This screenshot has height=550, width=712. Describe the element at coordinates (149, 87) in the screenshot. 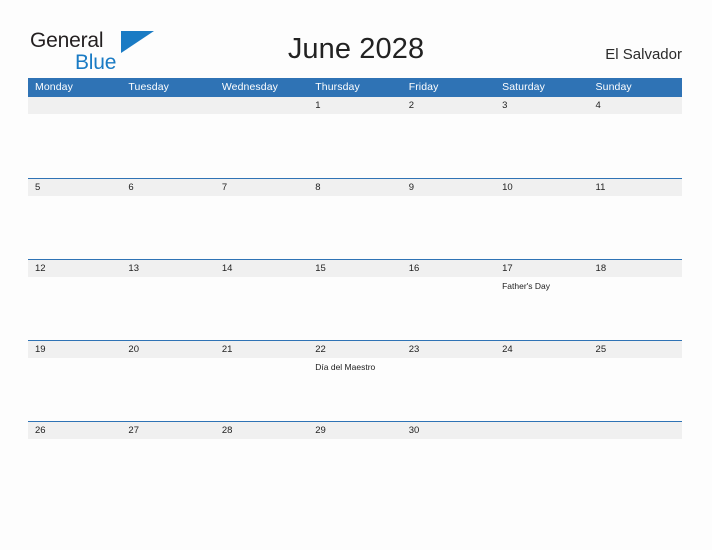

I see `weekday-tuesday: Tuesday` at that location.